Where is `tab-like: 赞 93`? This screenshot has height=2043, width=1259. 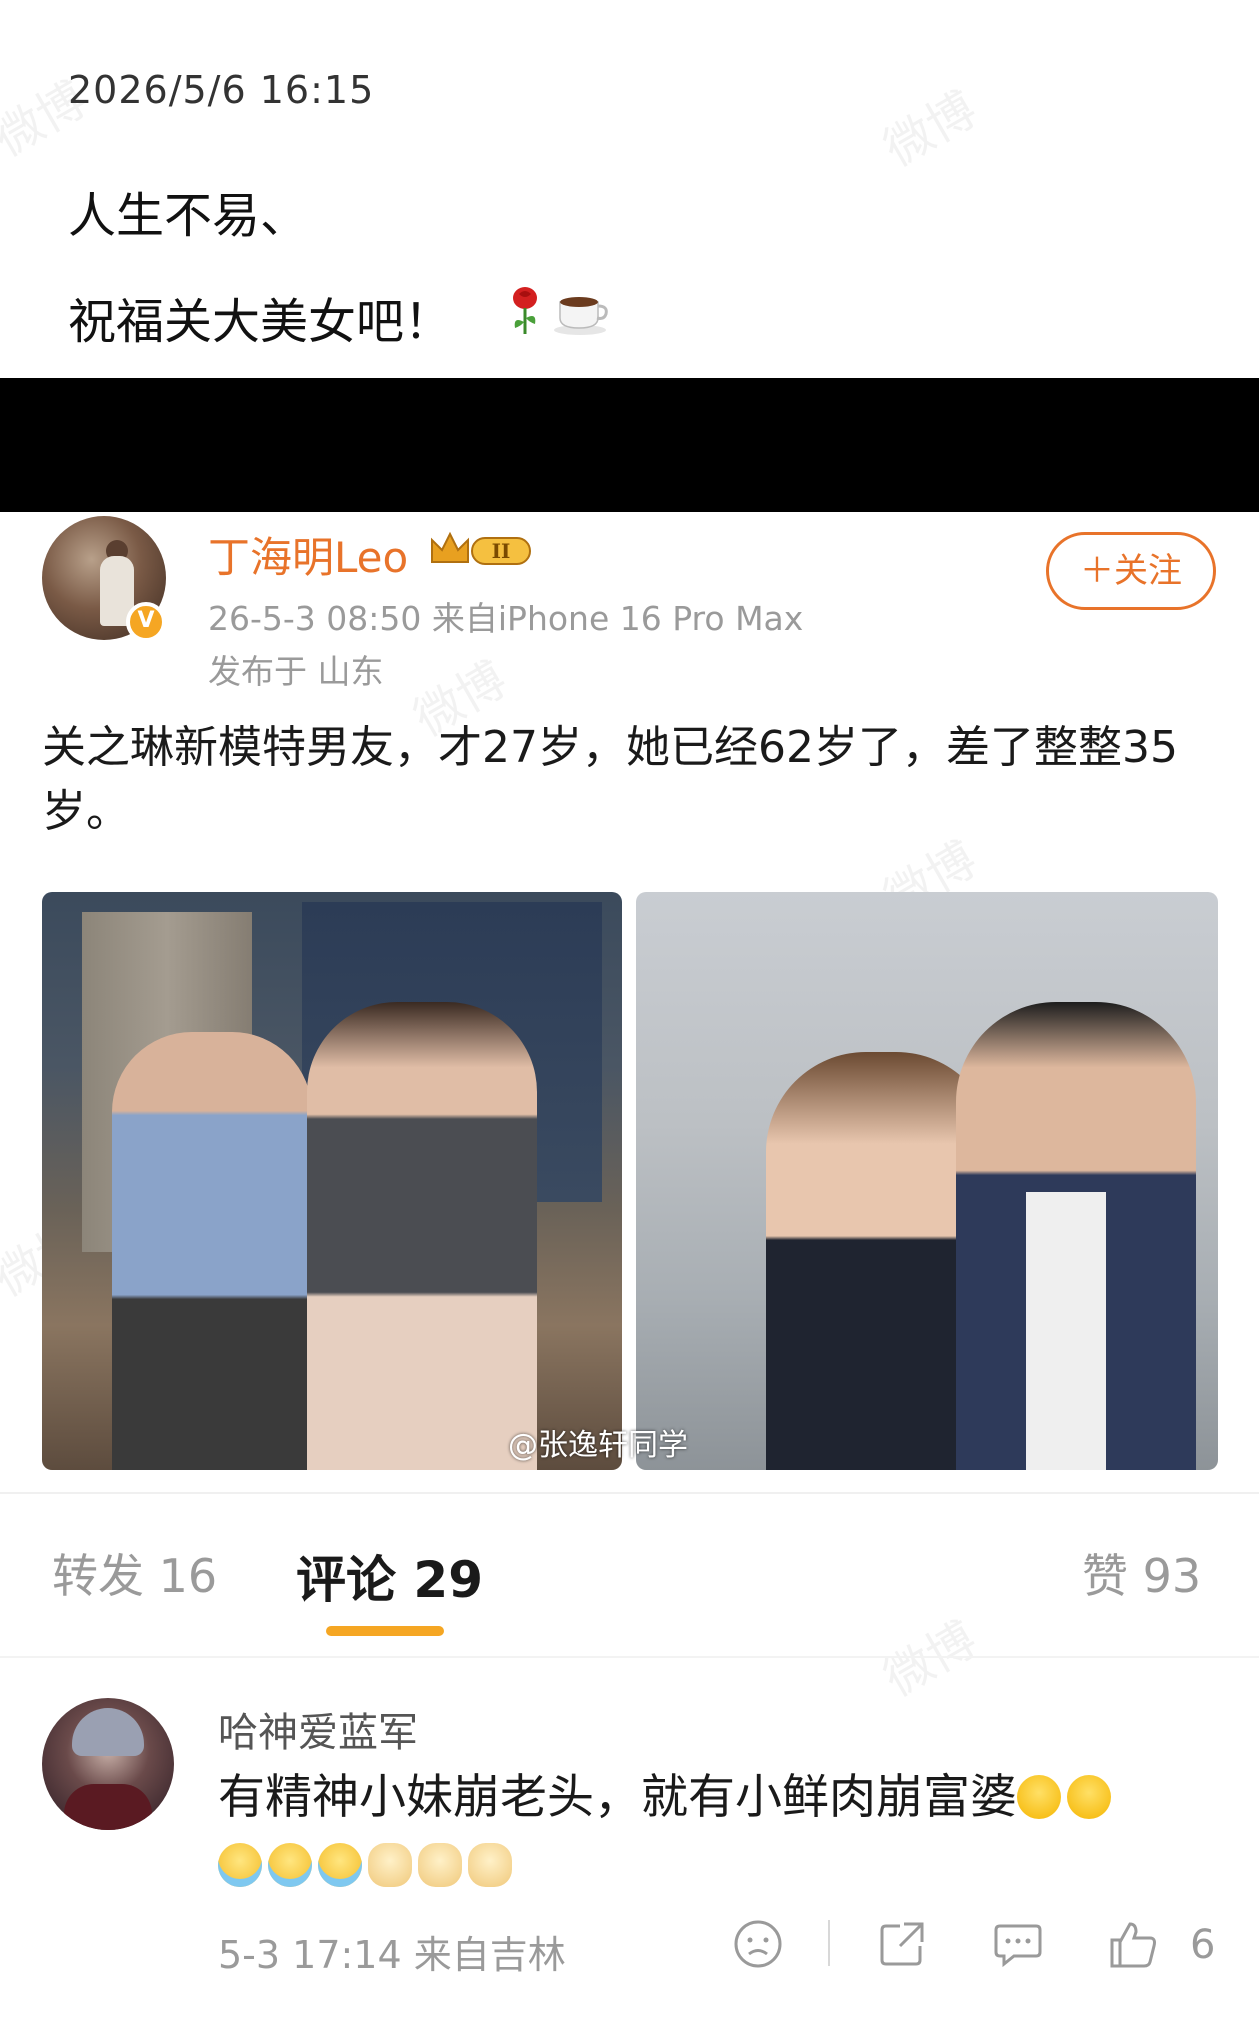 tab-like: 赞 93 is located at coordinates (1141, 1573).